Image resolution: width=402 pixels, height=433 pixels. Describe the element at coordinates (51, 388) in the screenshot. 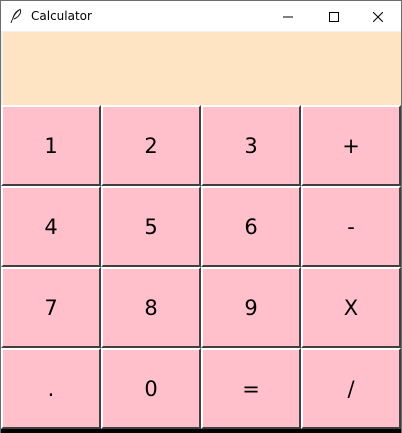

I see `key-decimal: .` at that location.